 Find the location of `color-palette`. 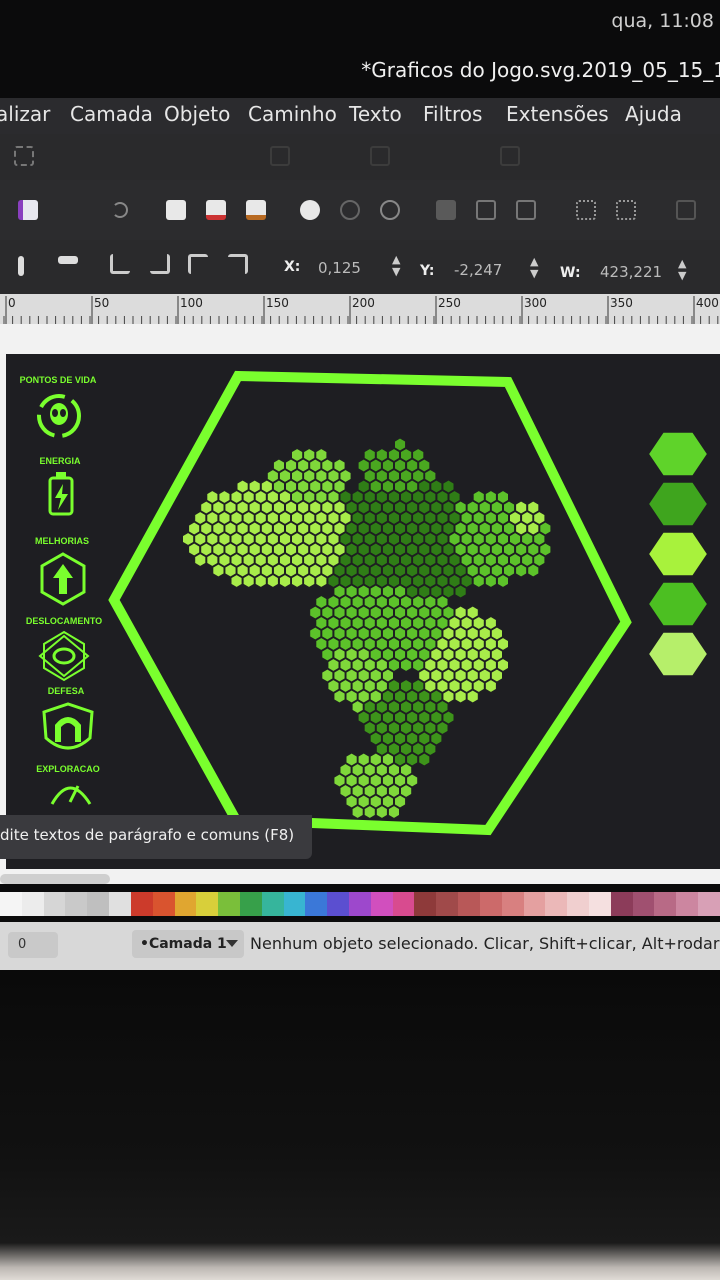

color-palette is located at coordinates (360, 904).